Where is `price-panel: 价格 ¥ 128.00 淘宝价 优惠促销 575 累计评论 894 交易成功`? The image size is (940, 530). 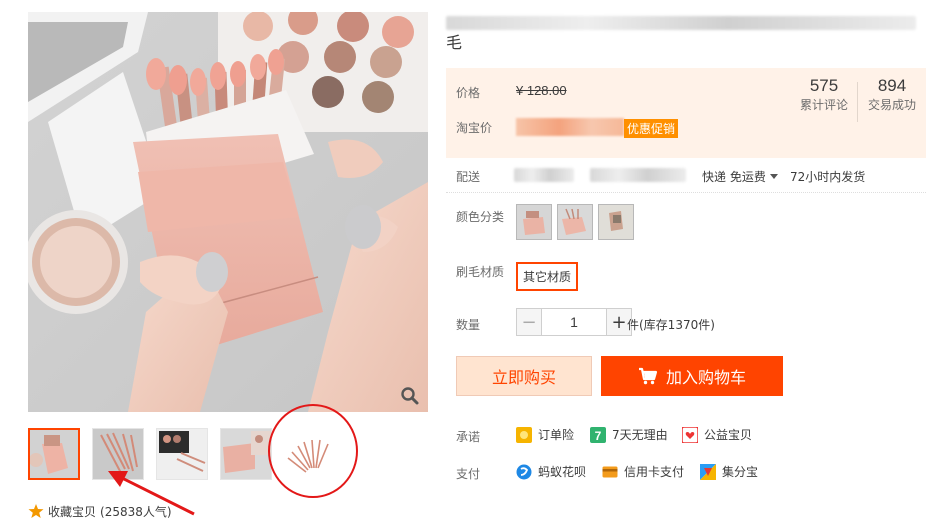
price-panel: 价格 ¥ 128.00 淘宝价 优惠促销 575 累计评论 894 交易成功 is located at coordinates (686, 113).